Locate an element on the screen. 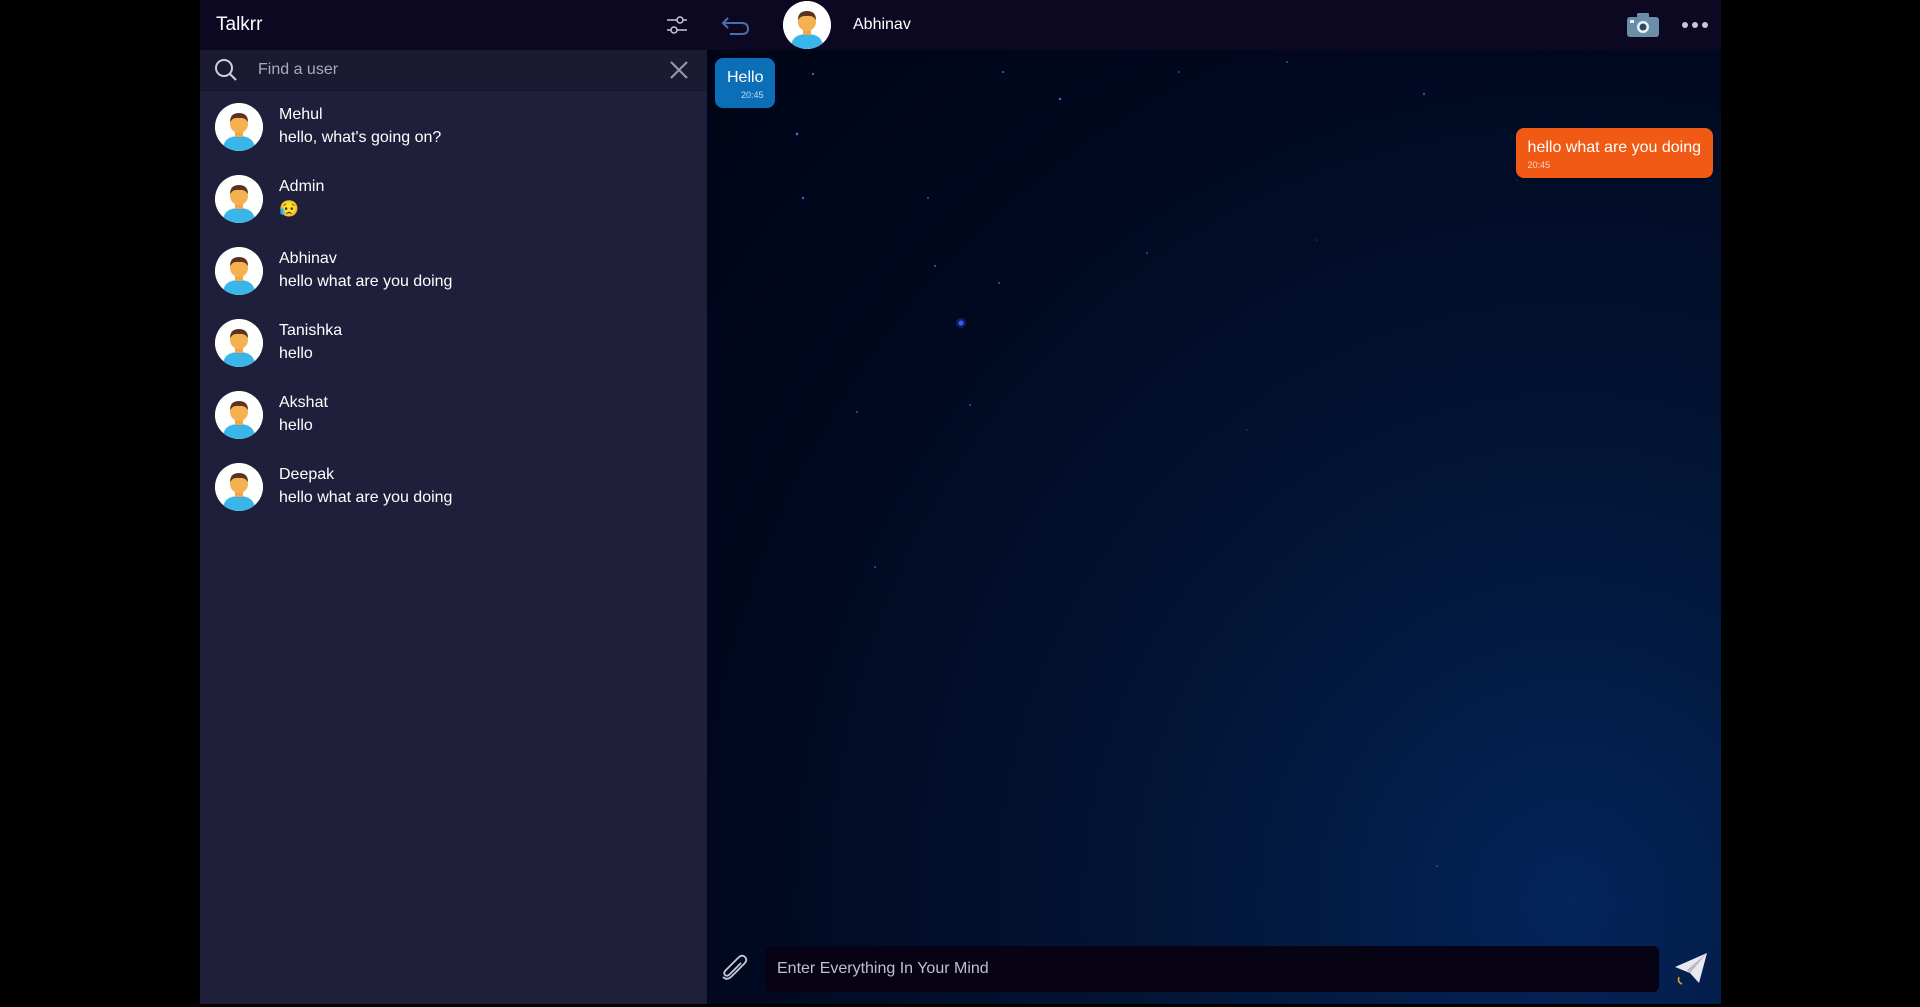 This screenshot has height=1007, width=1920. message-input is located at coordinates (1212, 969).